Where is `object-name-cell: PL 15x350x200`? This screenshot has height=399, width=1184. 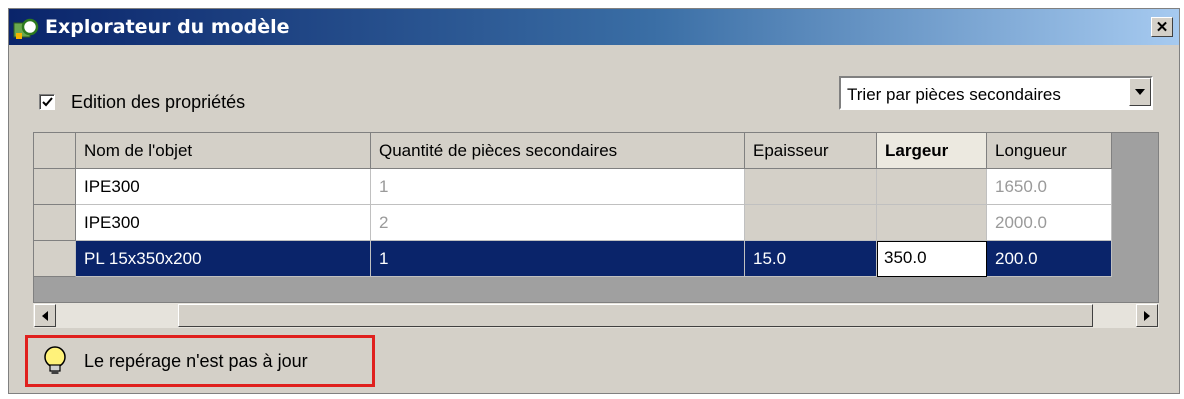
object-name-cell: PL 15x350x200 is located at coordinates (223, 259).